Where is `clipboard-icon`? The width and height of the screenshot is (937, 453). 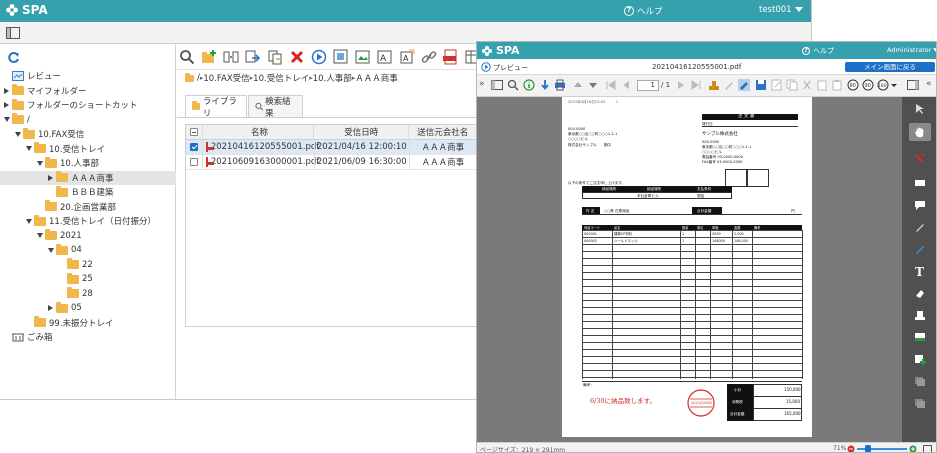
clipboard-icon is located at coordinates (837, 85).